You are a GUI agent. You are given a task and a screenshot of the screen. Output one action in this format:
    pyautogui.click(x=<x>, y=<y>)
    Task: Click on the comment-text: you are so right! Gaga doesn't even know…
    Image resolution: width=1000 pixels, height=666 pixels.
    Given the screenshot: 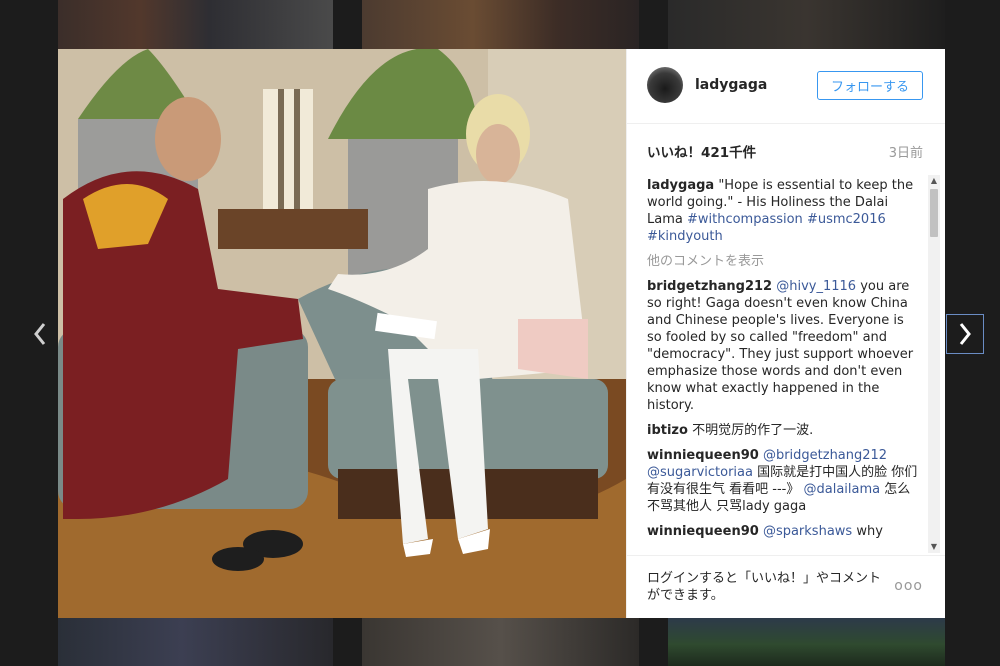 What is the action you would take?
    pyautogui.click(x=780, y=346)
    